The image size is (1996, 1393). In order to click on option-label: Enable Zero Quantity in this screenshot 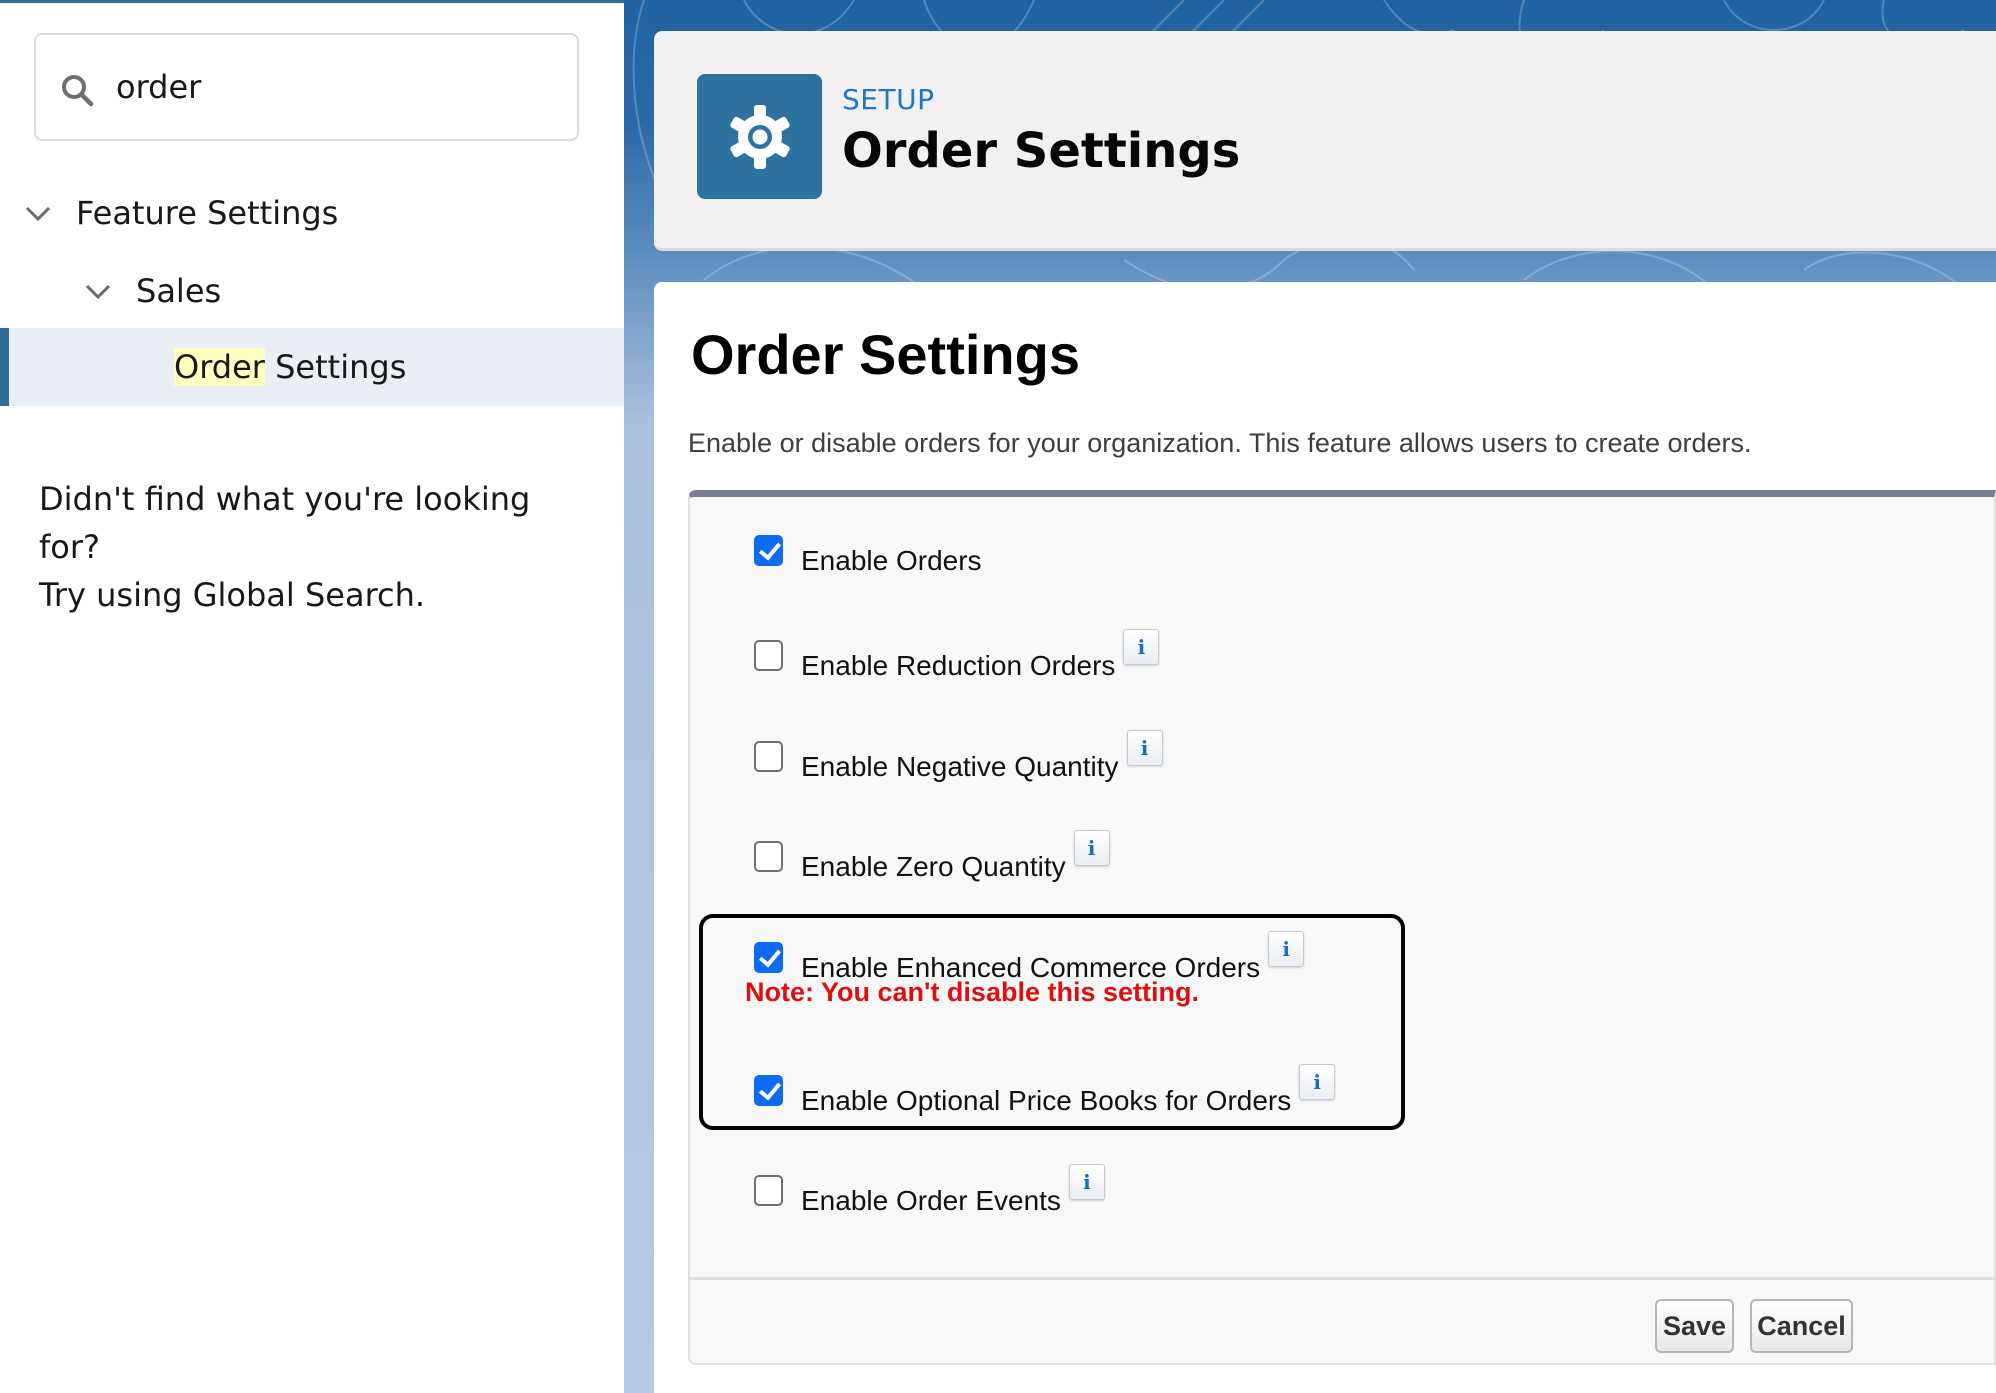, I will do `click(933, 866)`.